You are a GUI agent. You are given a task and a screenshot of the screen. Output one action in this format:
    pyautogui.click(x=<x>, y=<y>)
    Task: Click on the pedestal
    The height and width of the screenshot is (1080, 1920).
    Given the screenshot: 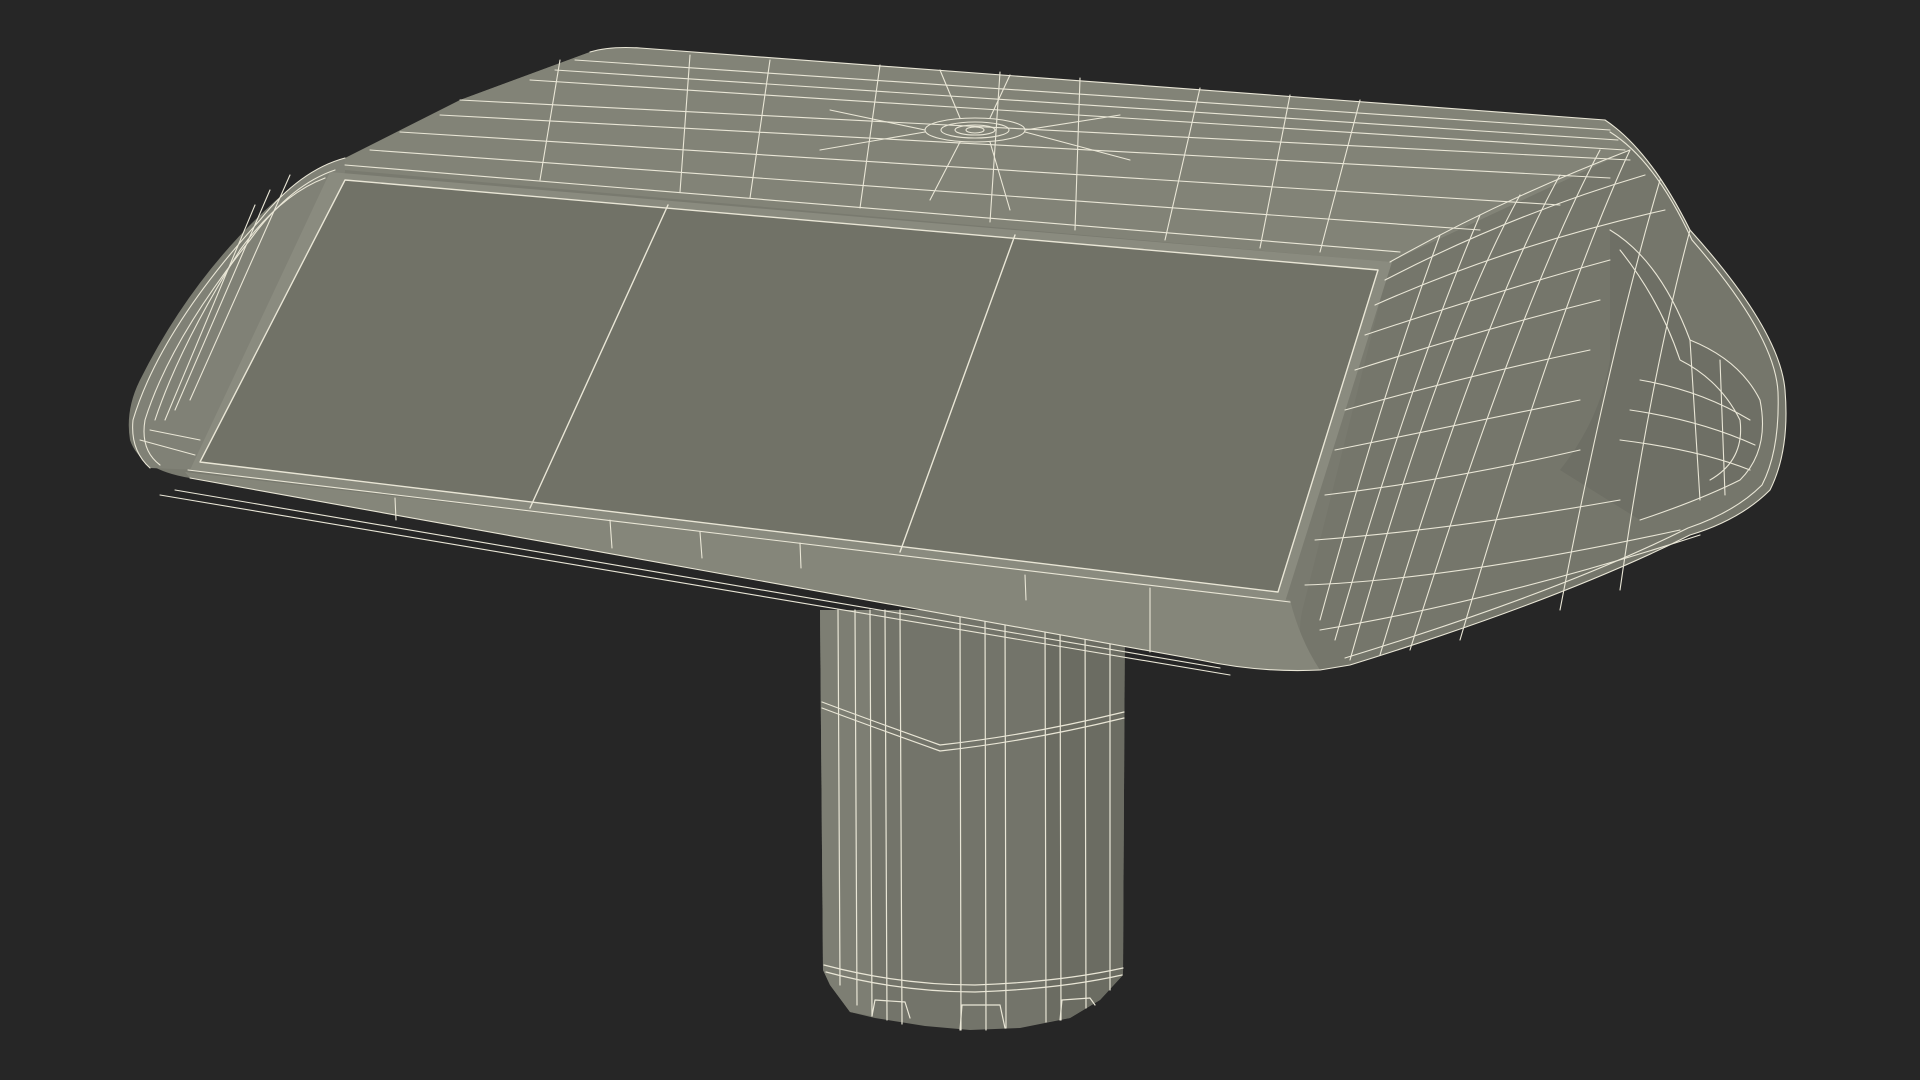 What is the action you would take?
    pyautogui.click(x=972, y=820)
    